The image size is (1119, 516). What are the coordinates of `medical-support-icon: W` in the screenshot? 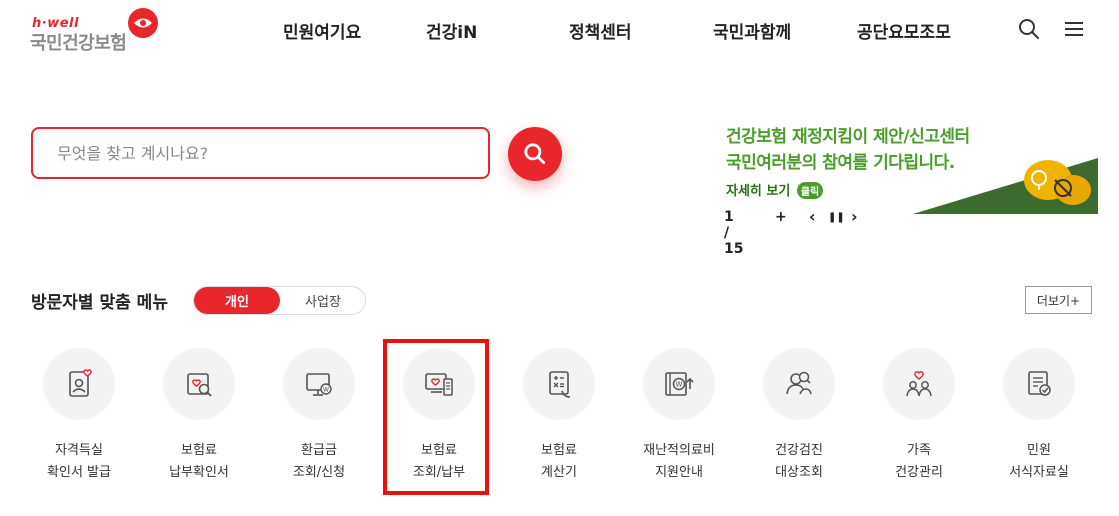 It's located at (679, 384).